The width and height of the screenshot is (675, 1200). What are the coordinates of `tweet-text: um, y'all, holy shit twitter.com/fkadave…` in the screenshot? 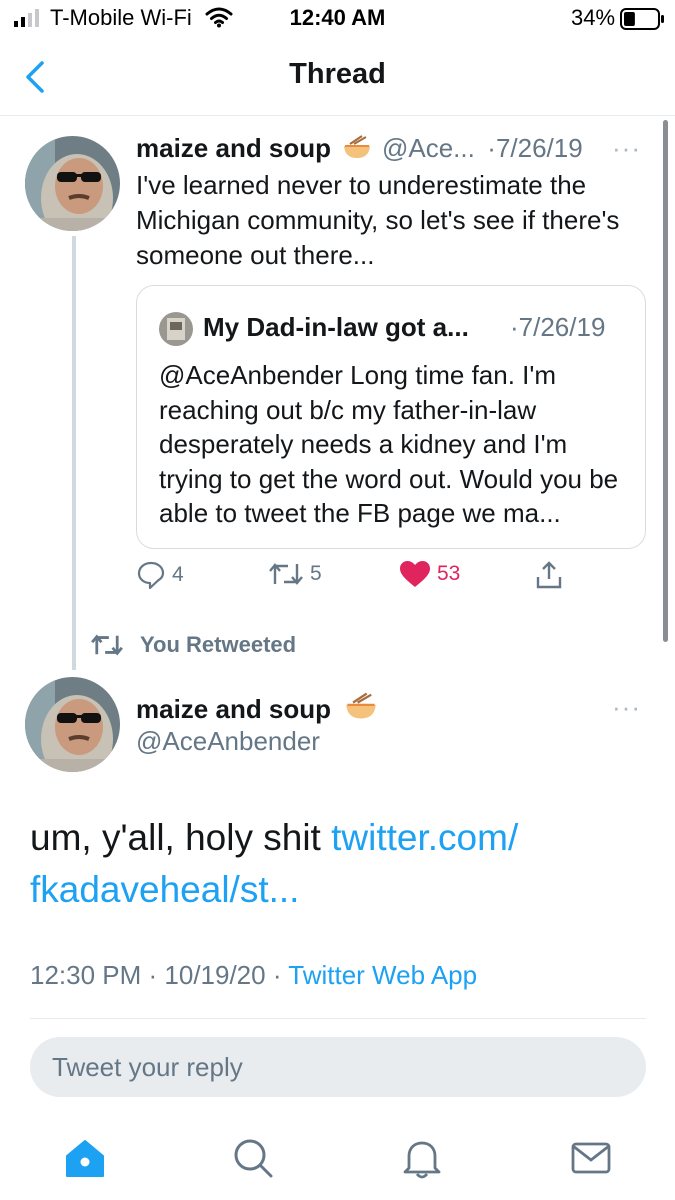 It's located at (330, 864).